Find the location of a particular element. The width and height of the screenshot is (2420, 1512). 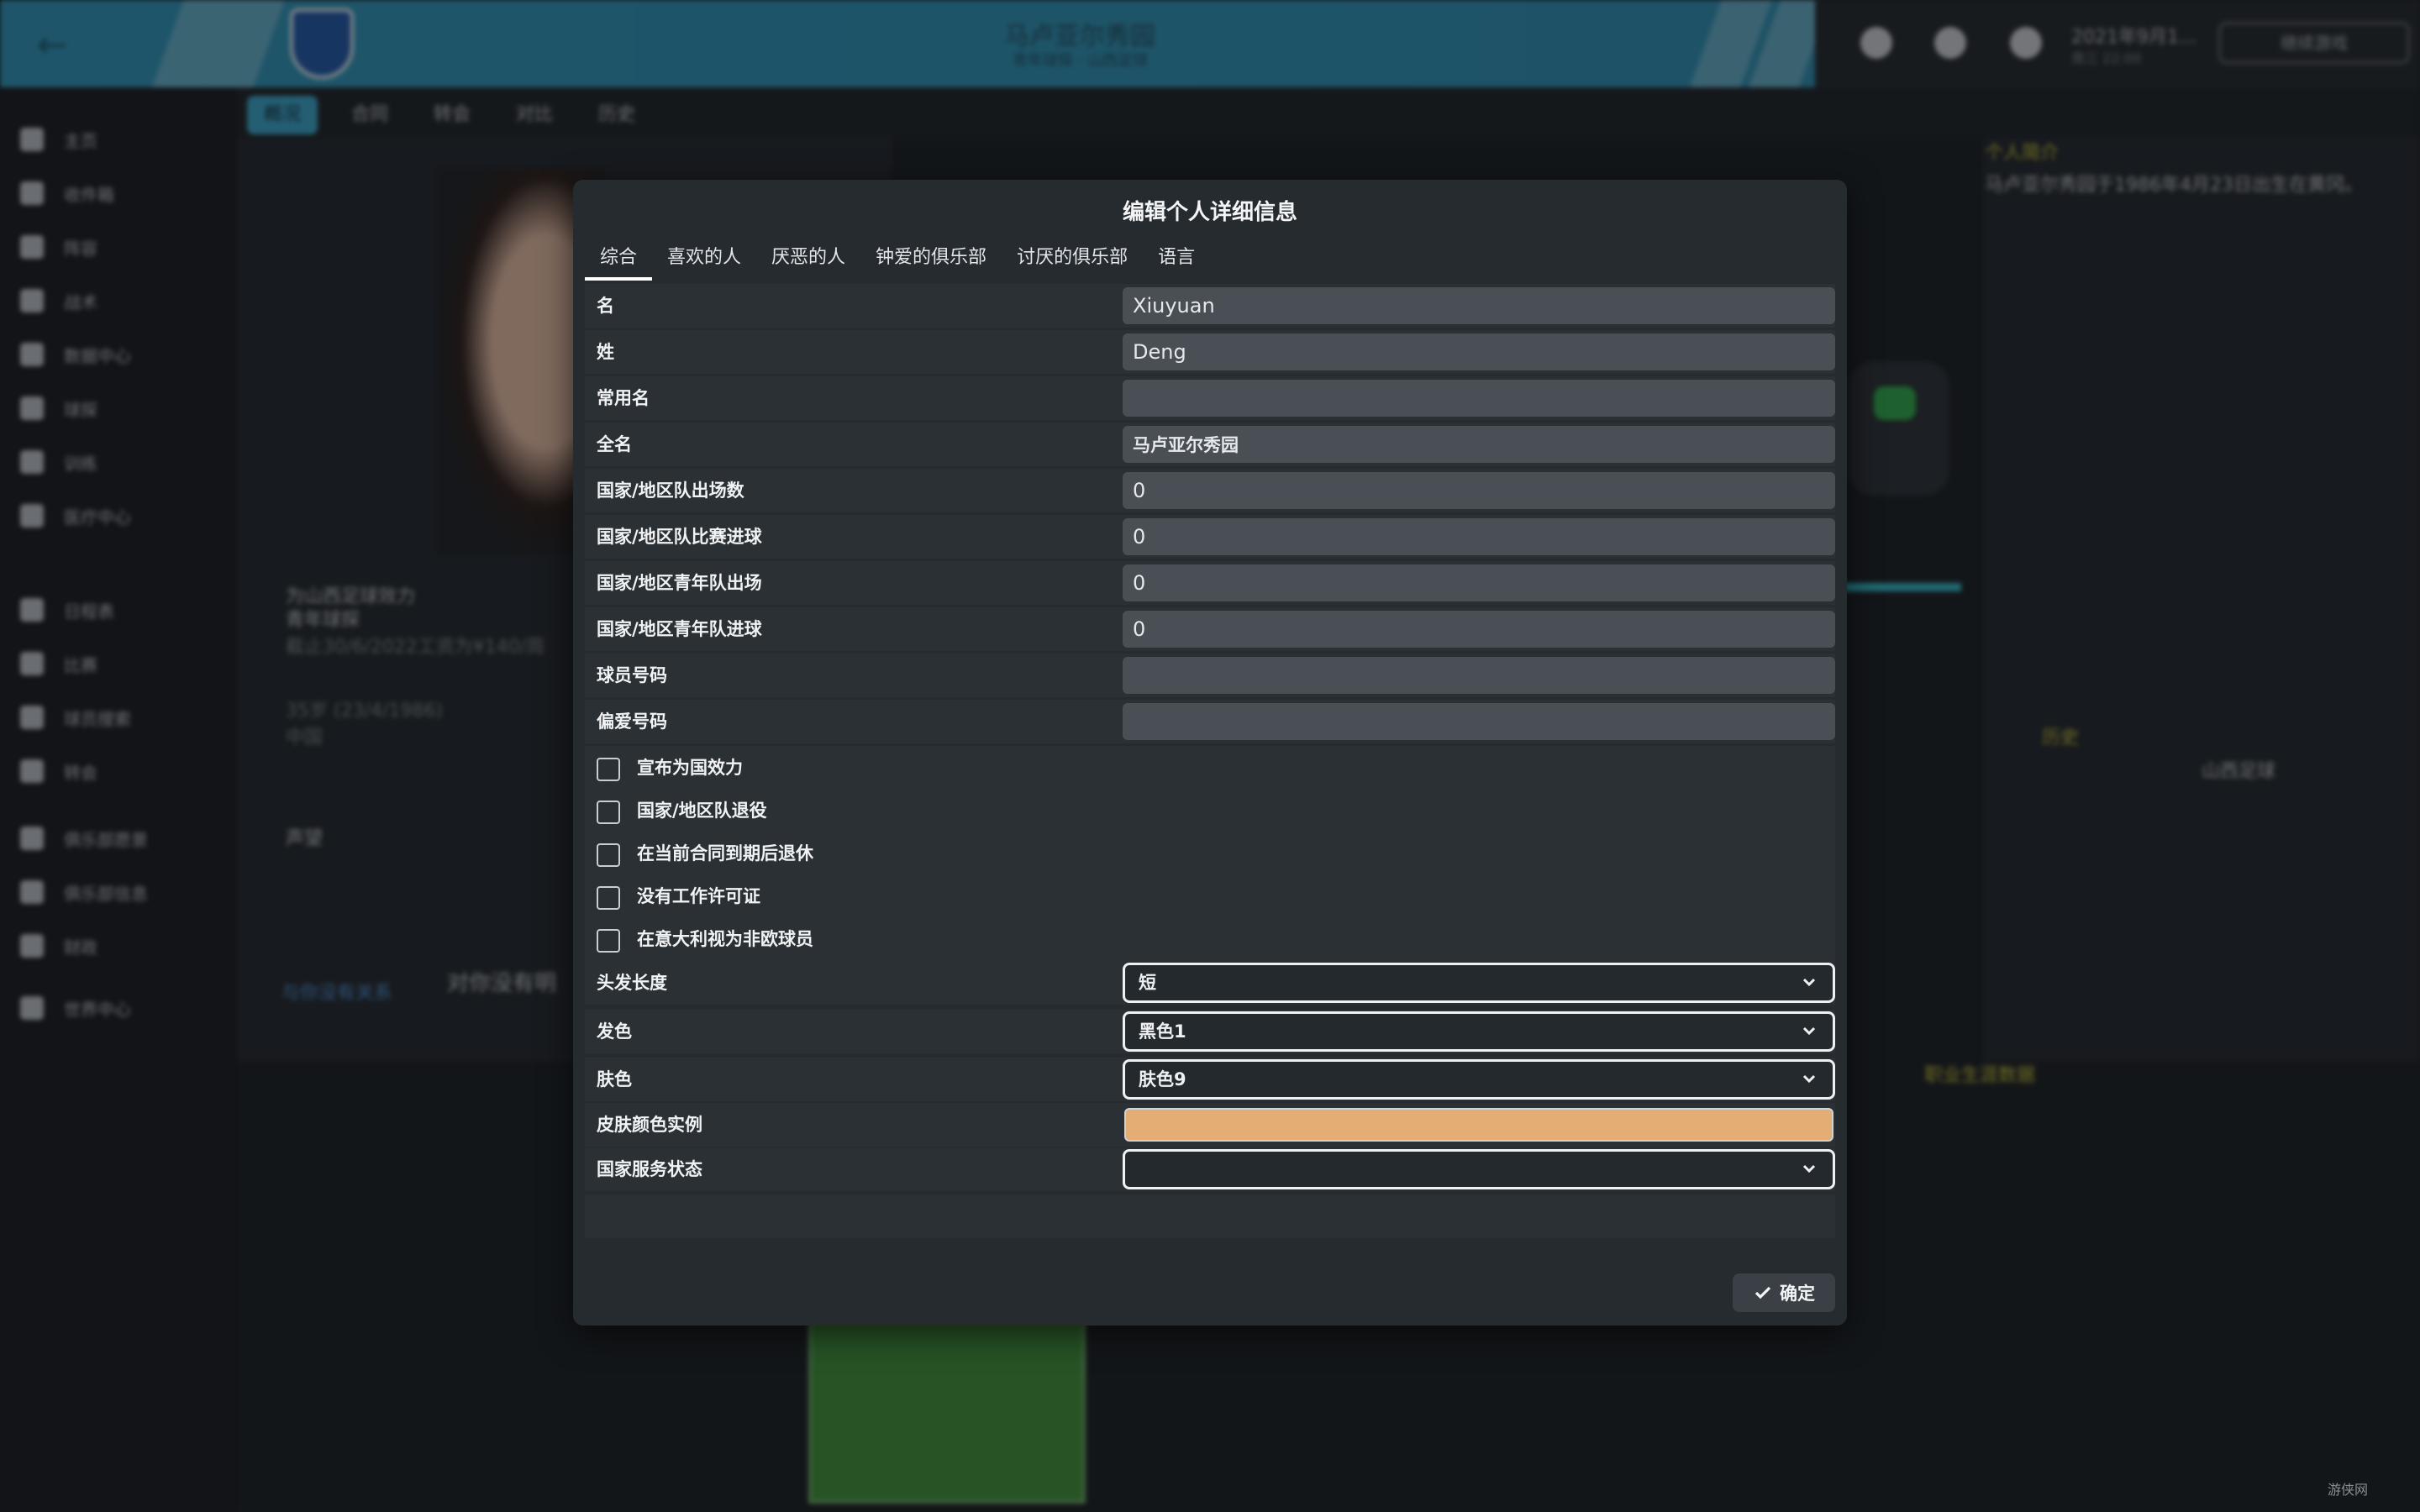

tab-disliked-people: 厌恶的人 is located at coordinates (808, 260).